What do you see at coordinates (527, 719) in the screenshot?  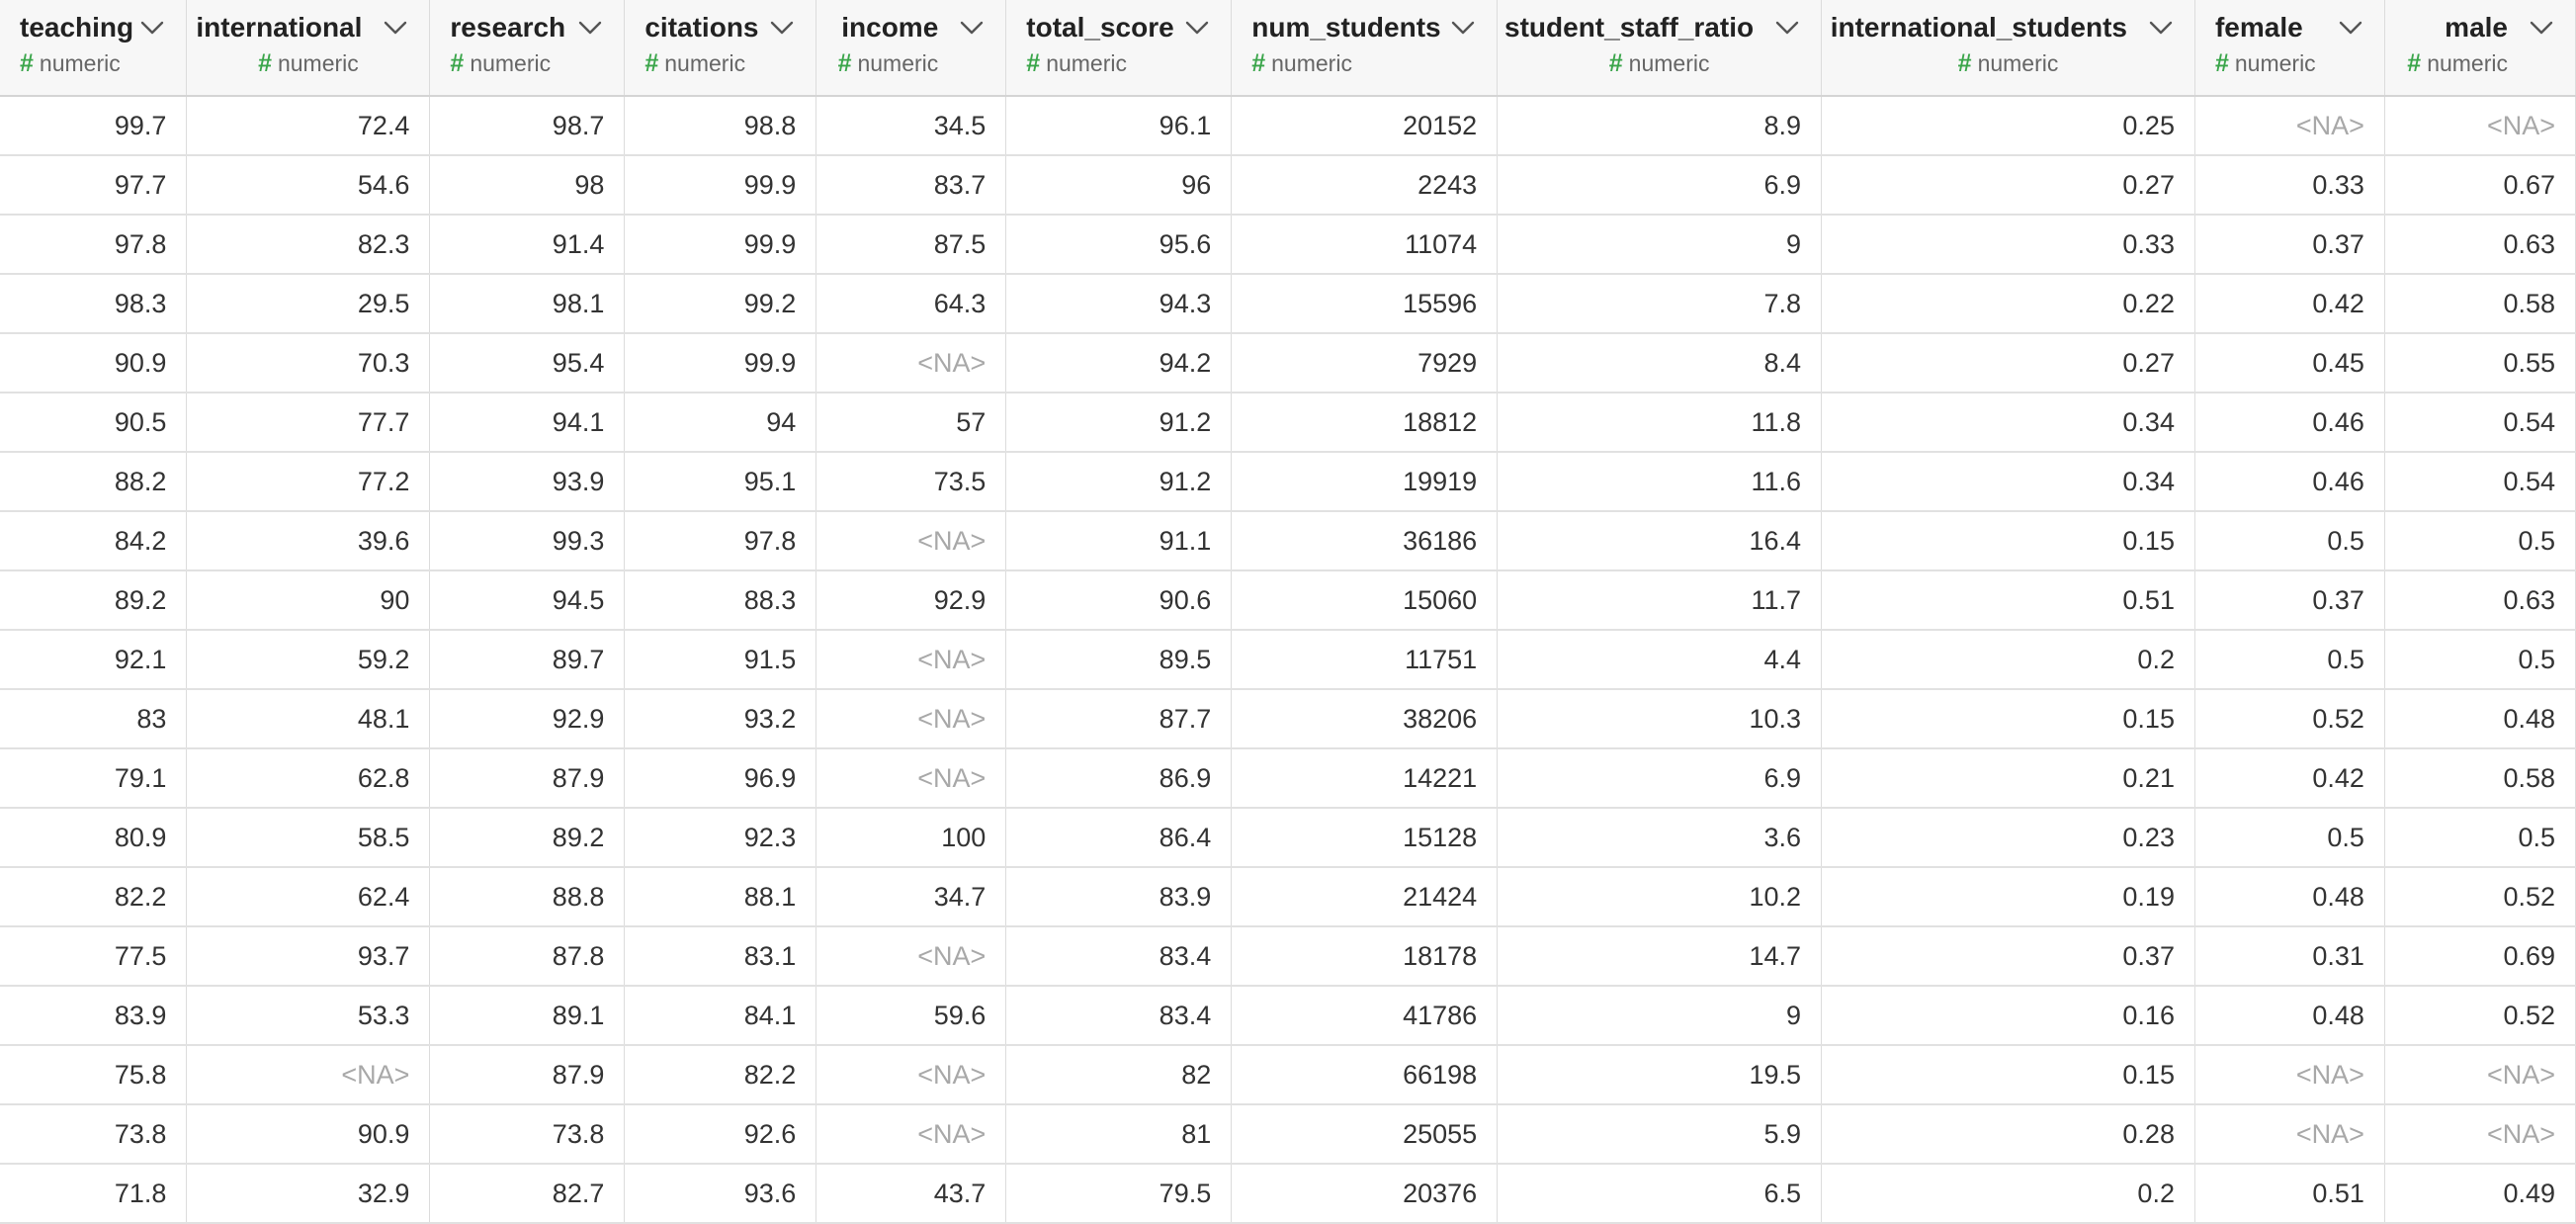 I see `cell-research: 92.9` at bounding box center [527, 719].